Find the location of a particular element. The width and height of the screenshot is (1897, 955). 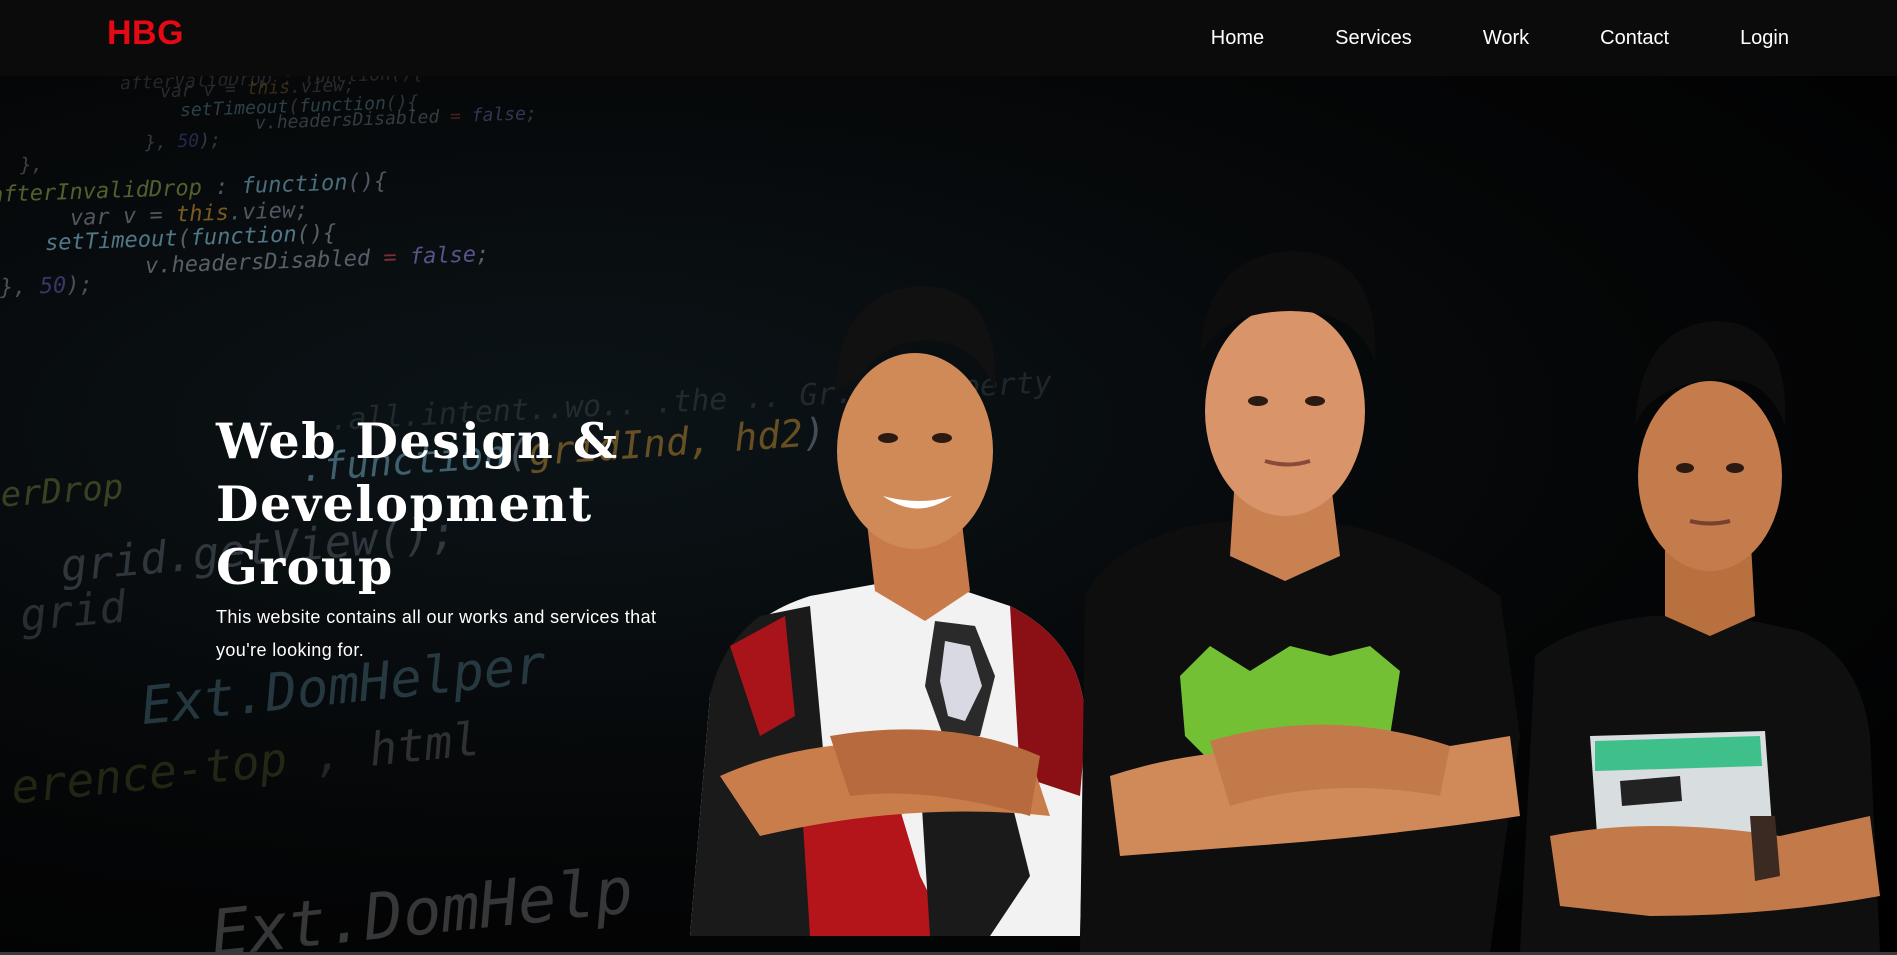

nav-item-home: Home is located at coordinates (1237, 38).